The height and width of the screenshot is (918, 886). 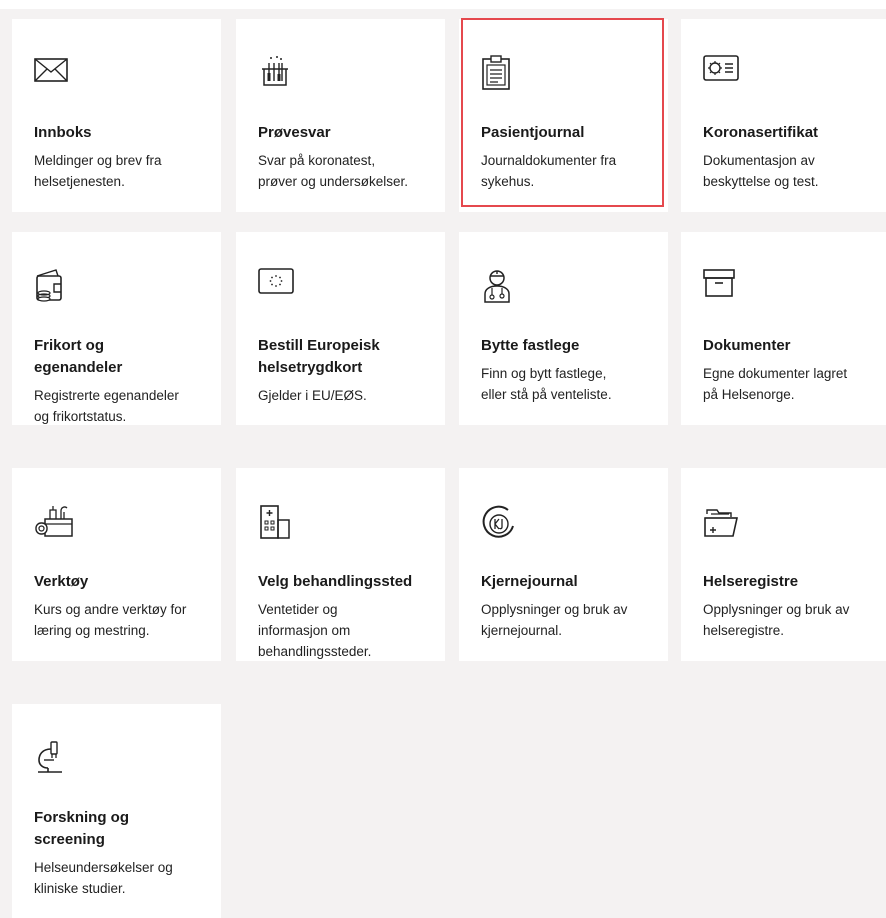 I want to click on tile-title: Pasientjournal, so click(x=533, y=132).